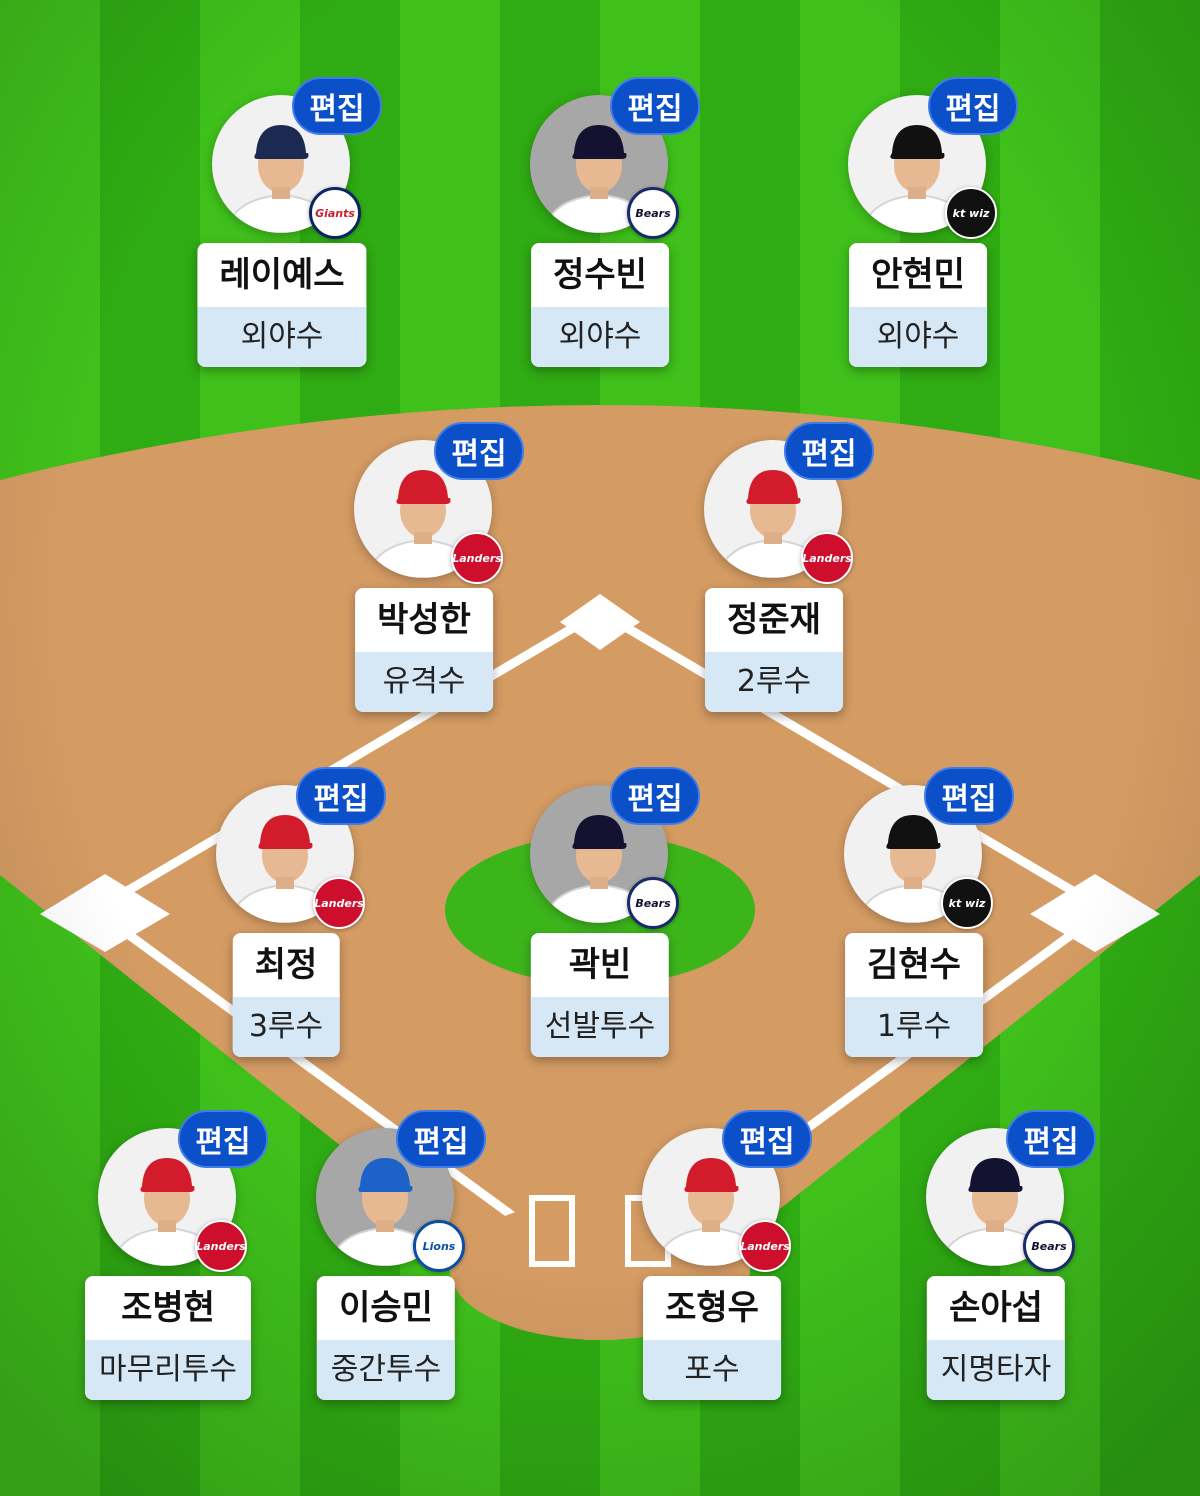 The image size is (1200, 1496). I want to click on player-name: 이승민, so click(386, 1308).